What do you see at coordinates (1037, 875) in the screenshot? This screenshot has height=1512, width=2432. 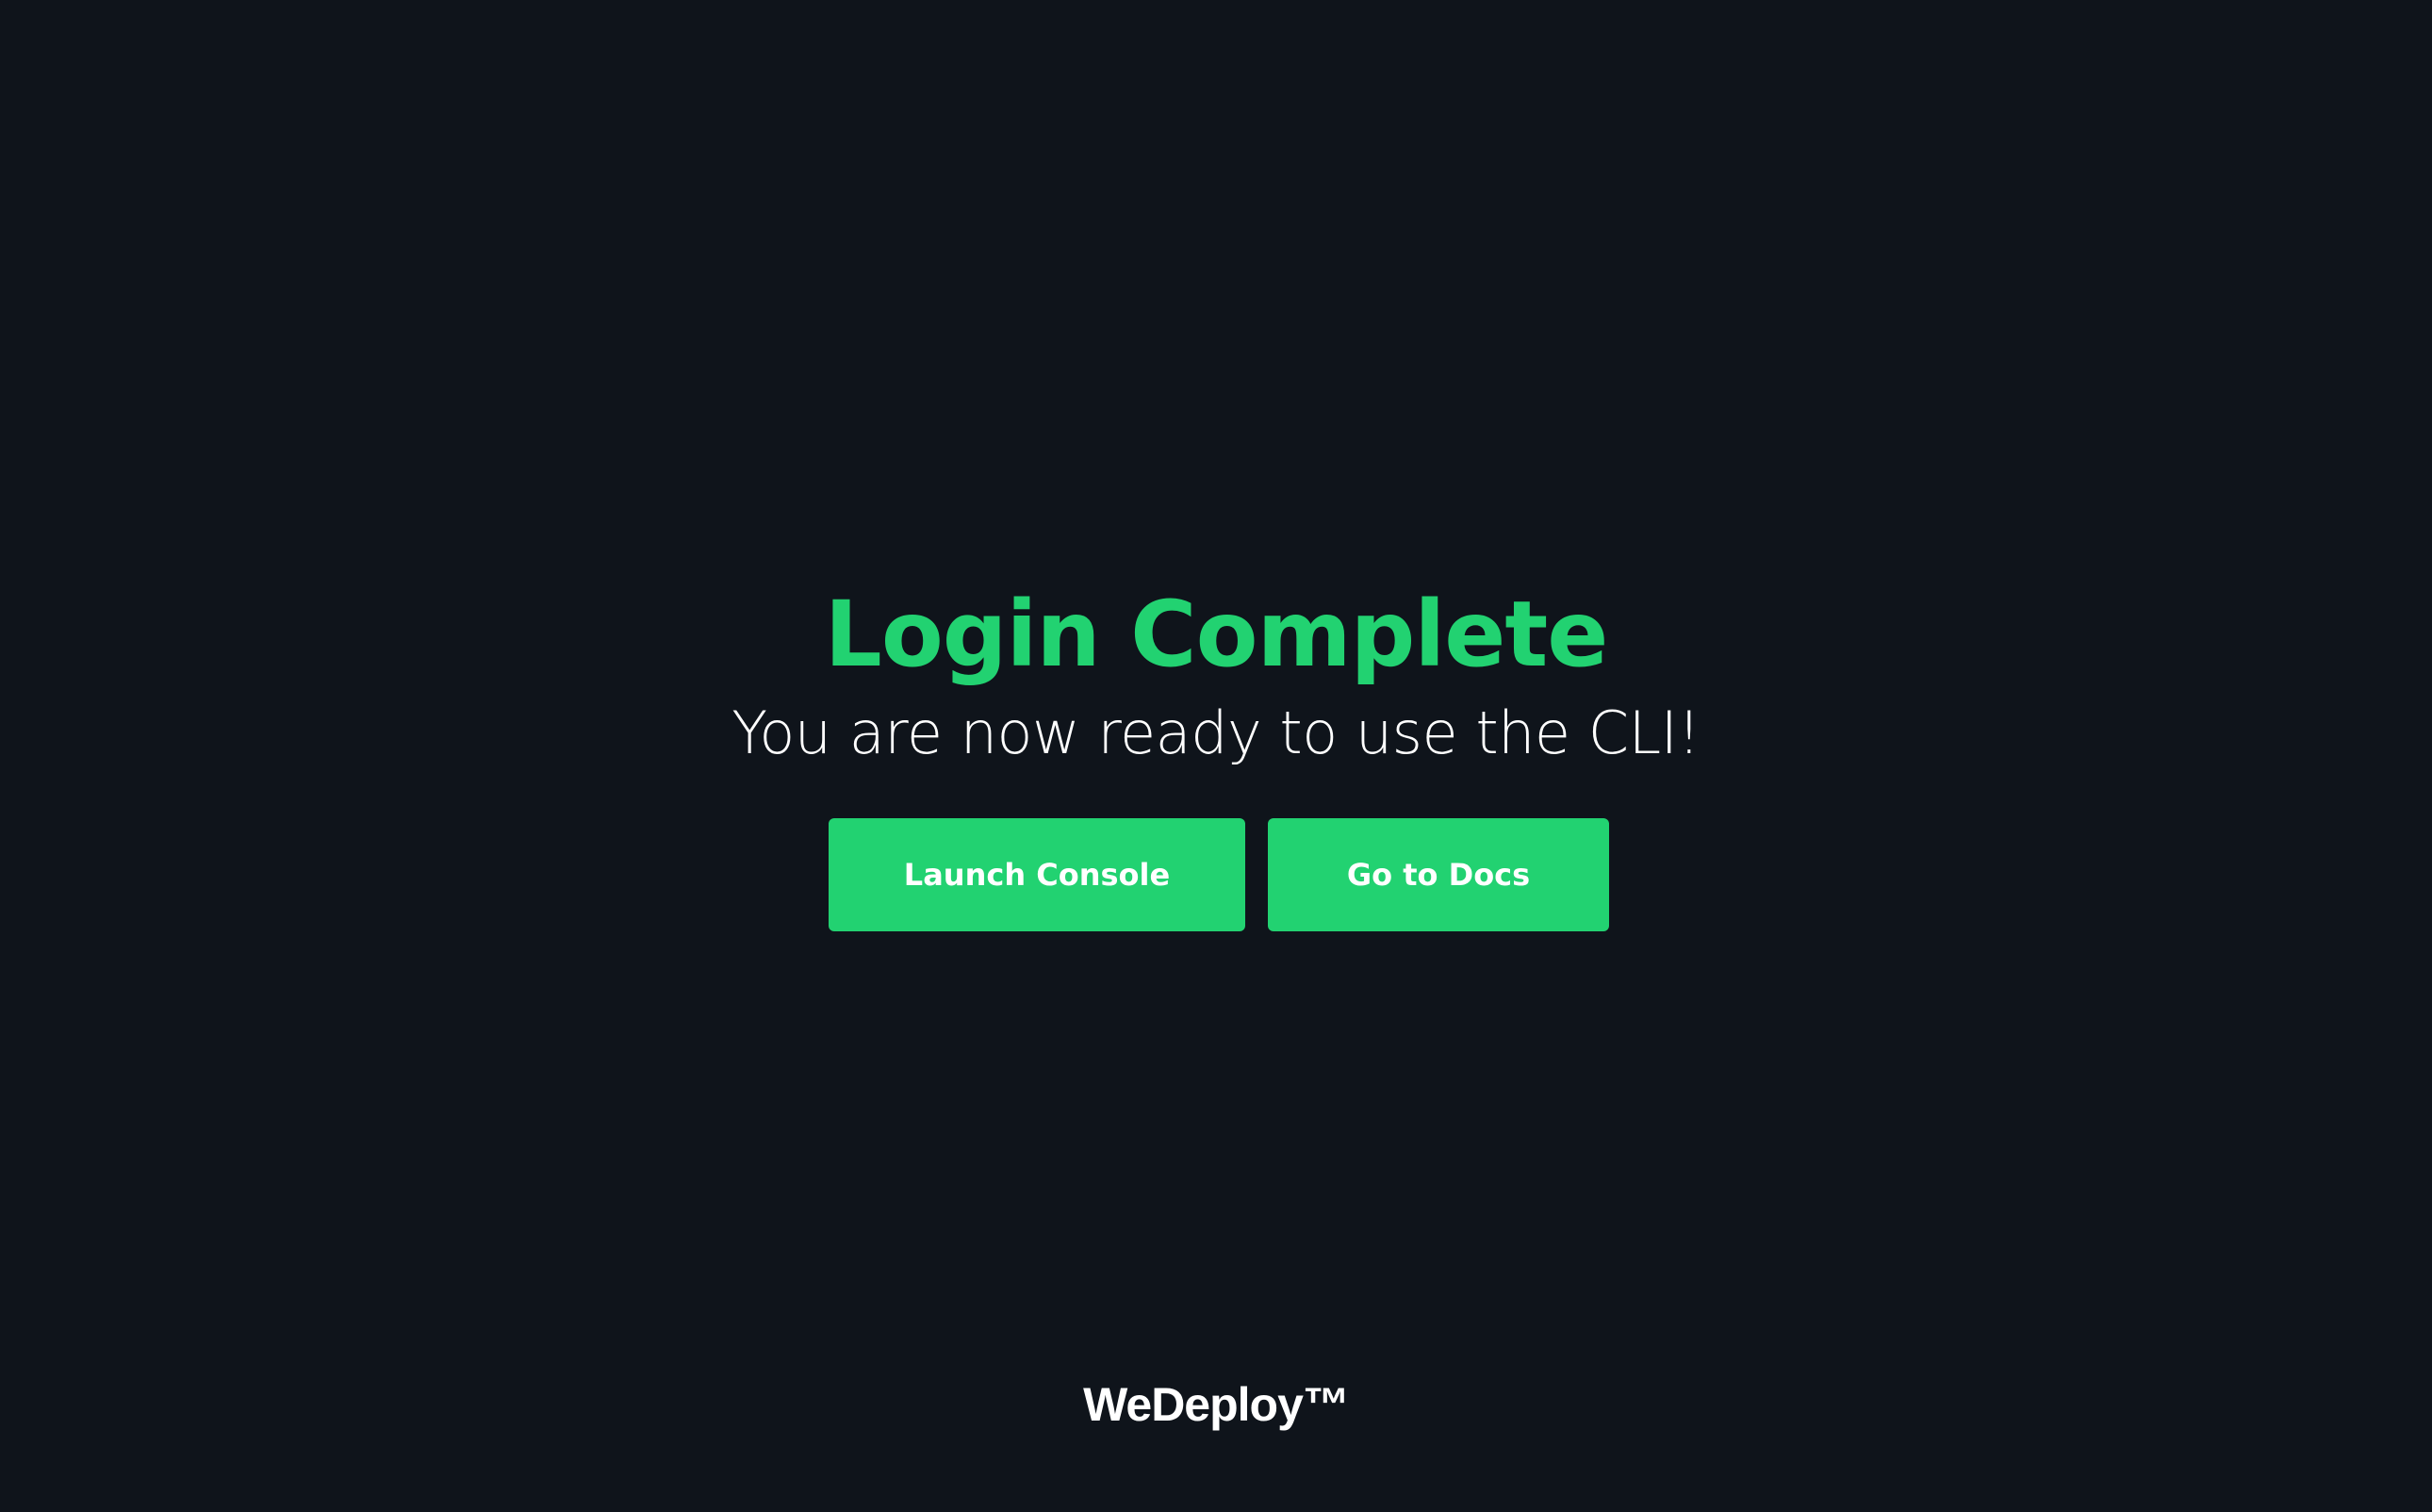 I see `launch-console-button: Launch Console` at bounding box center [1037, 875].